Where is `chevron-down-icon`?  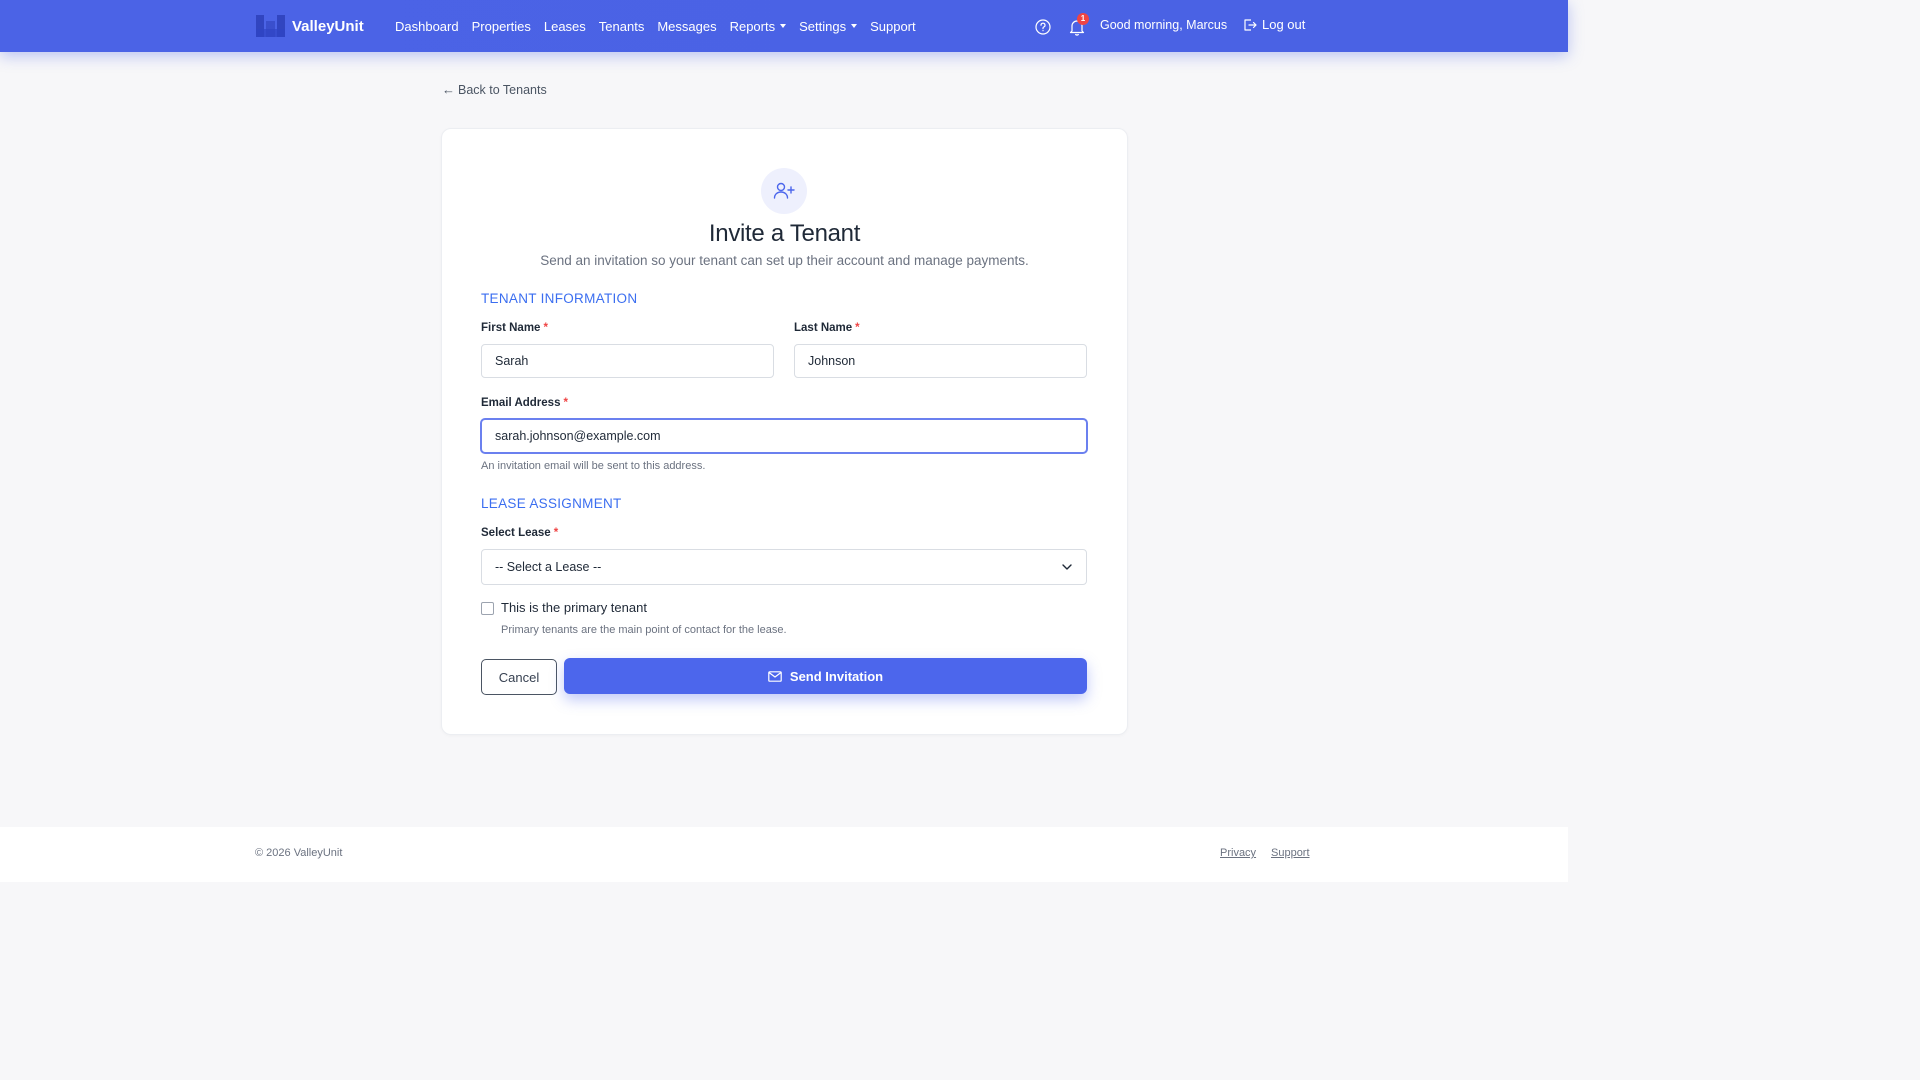
chevron-down-icon is located at coordinates (1067, 567).